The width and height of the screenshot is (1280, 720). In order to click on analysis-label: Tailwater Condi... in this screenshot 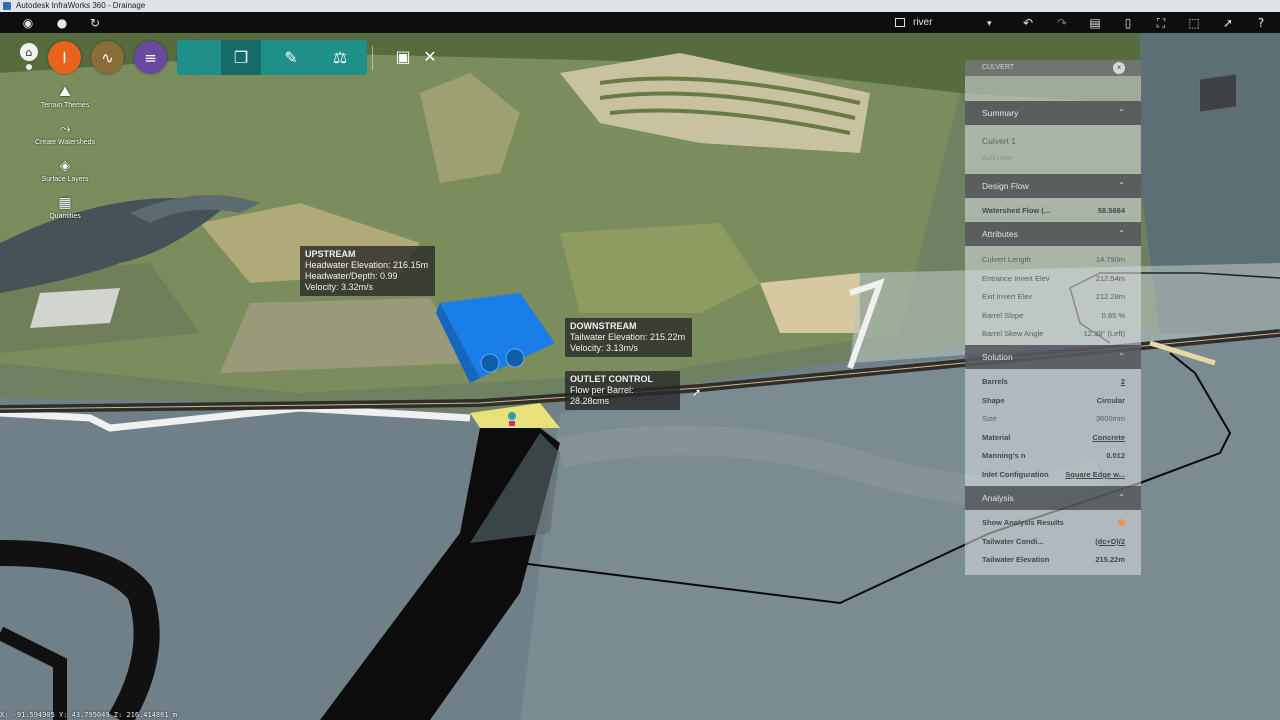, I will do `click(1013, 541)`.